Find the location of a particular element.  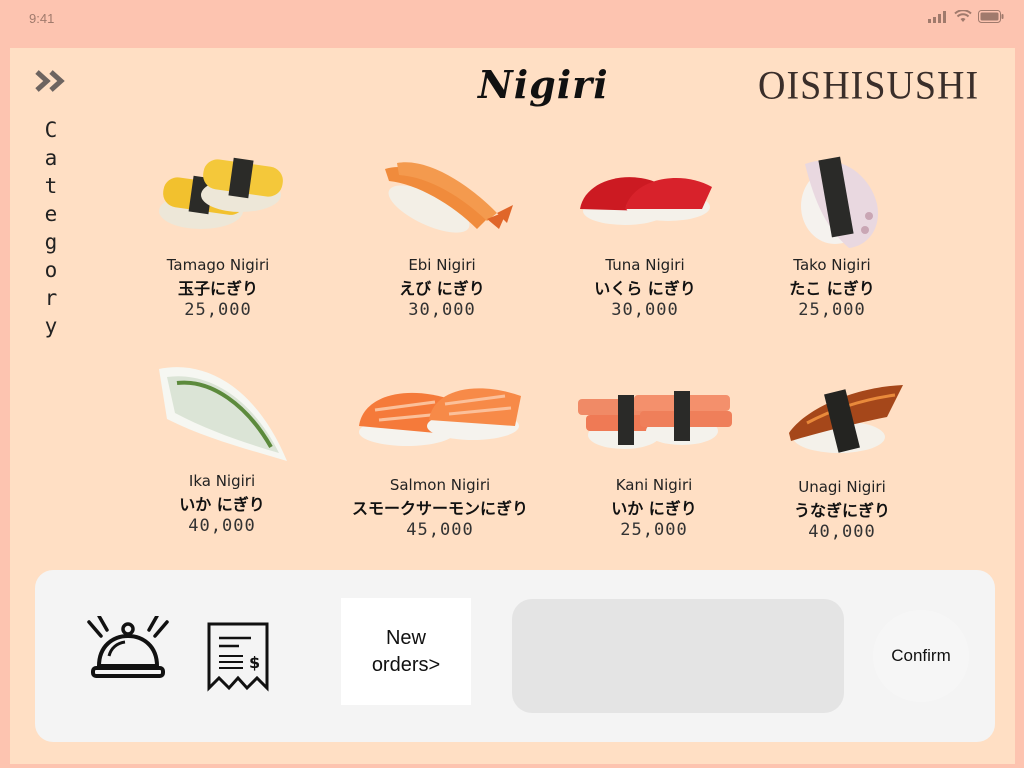

status-bar: 9:41 is located at coordinates (512, 20).